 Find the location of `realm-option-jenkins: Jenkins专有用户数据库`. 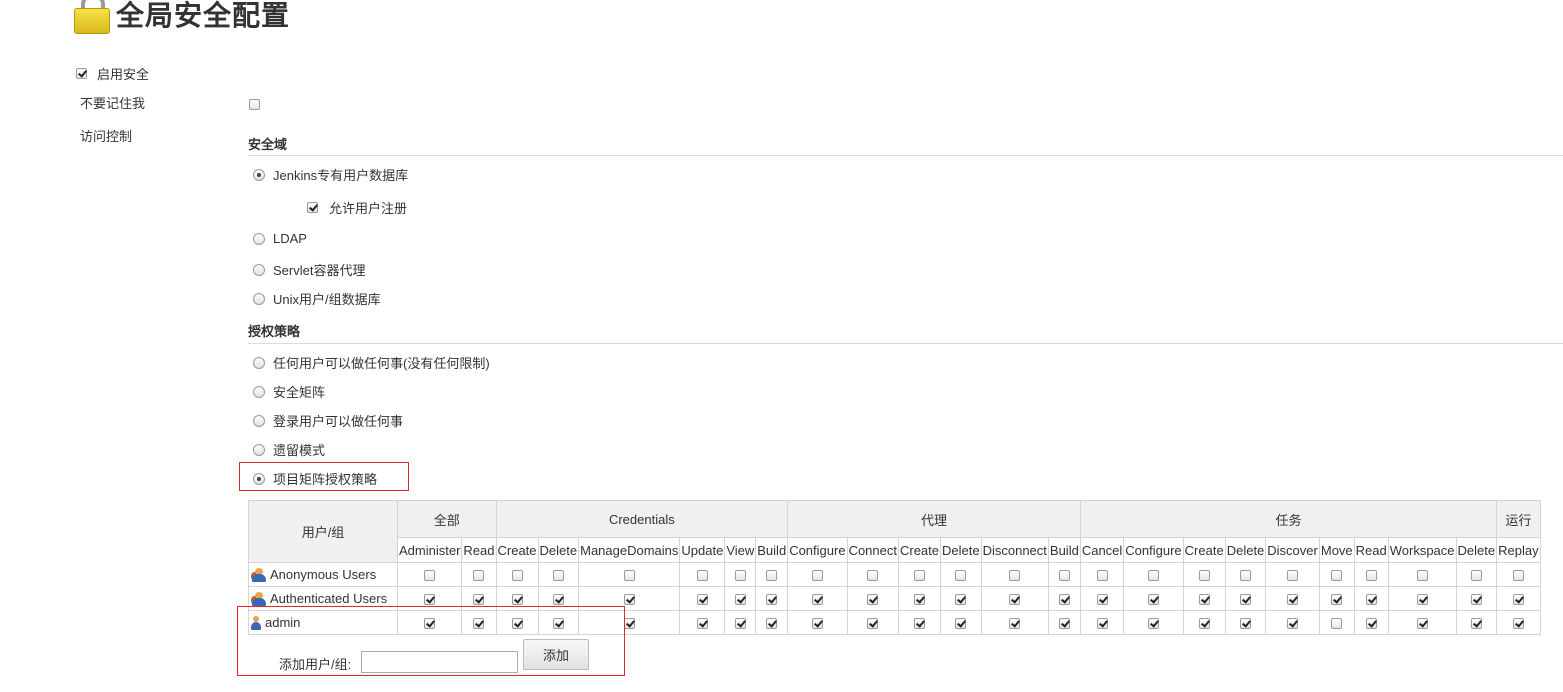

realm-option-jenkins: Jenkins专有用户数据库 is located at coordinates (330, 174).